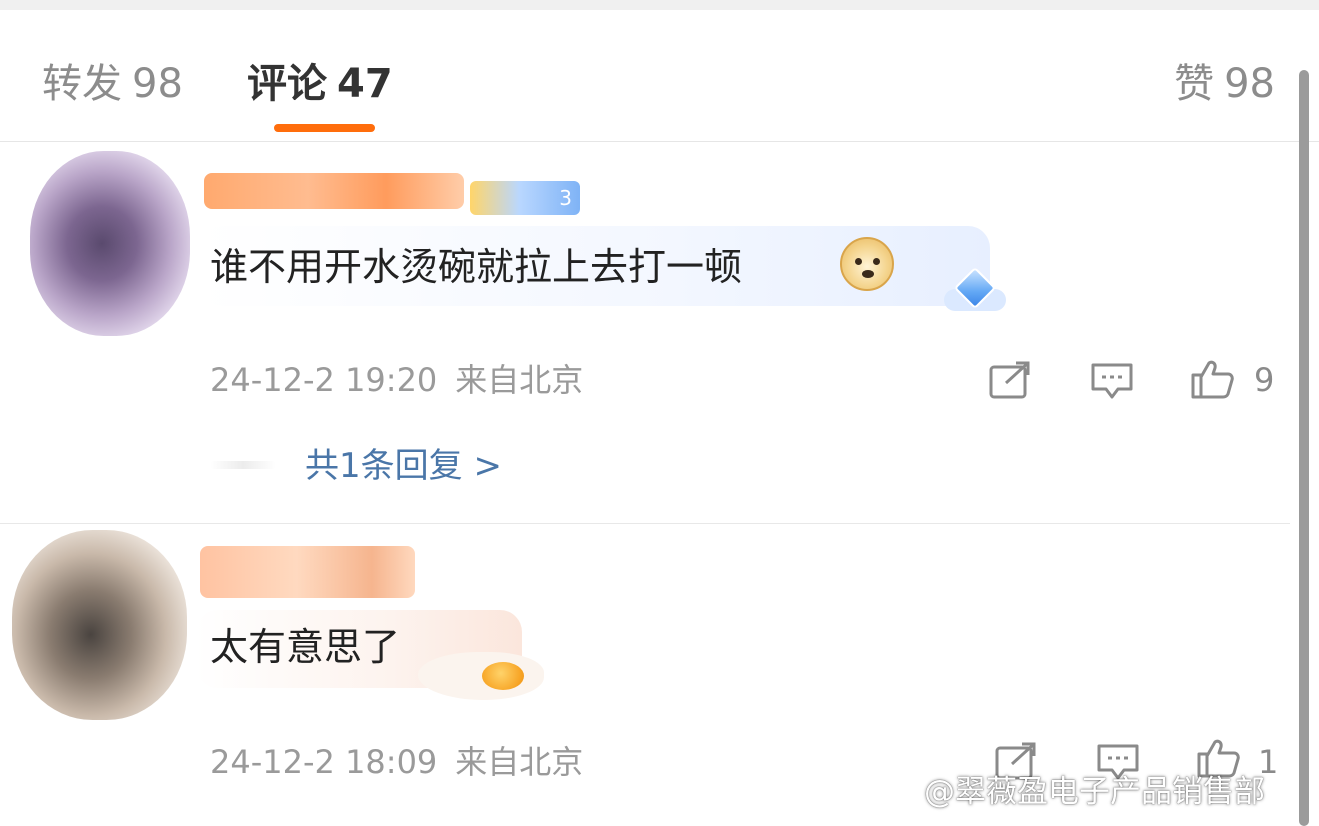  Describe the element at coordinates (1249, 84) in the screenshot. I see `tab-like-count: 98` at that location.